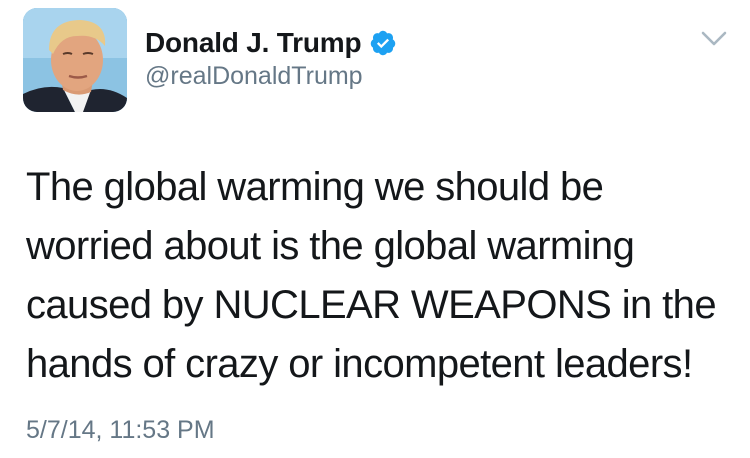  What do you see at coordinates (254, 76) in the screenshot?
I see `author-handle: @realDonaldTrump` at bounding box center [254, 76].